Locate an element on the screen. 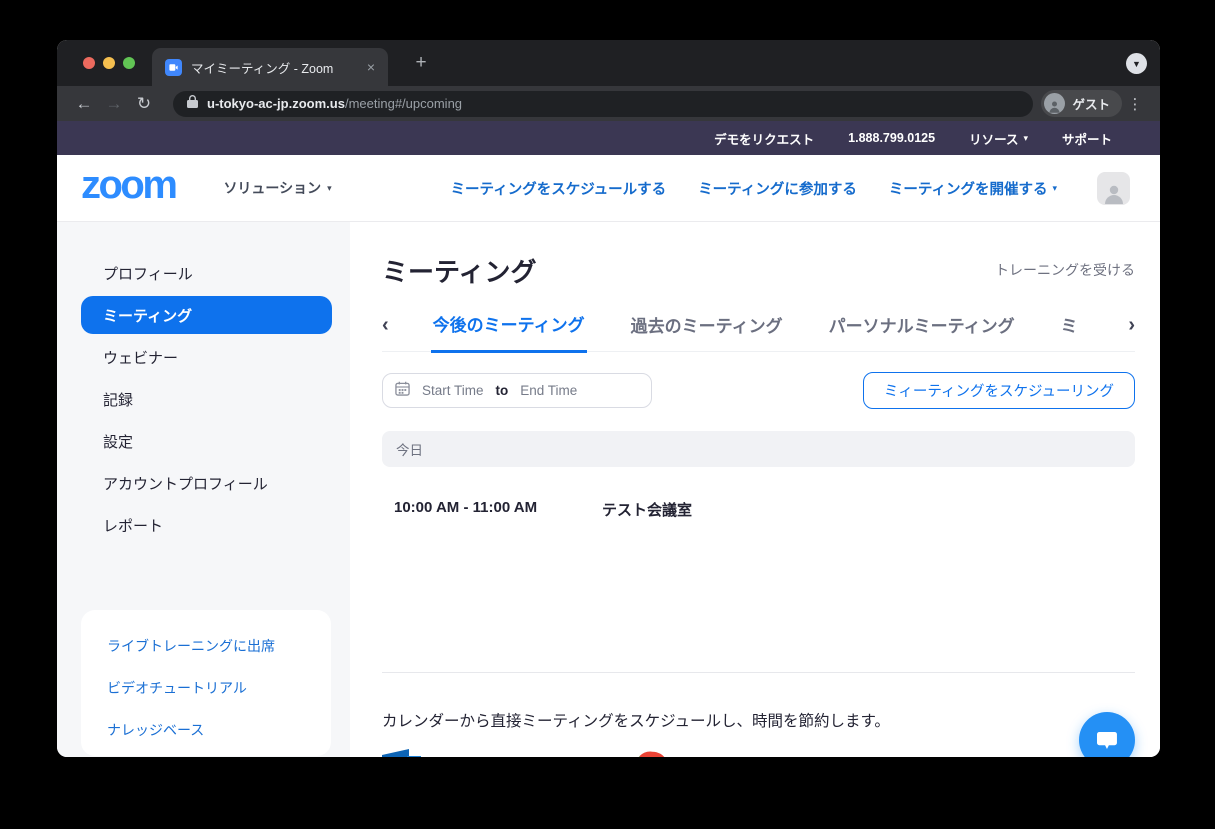  lock-icon is located at coordinates (192, 103).